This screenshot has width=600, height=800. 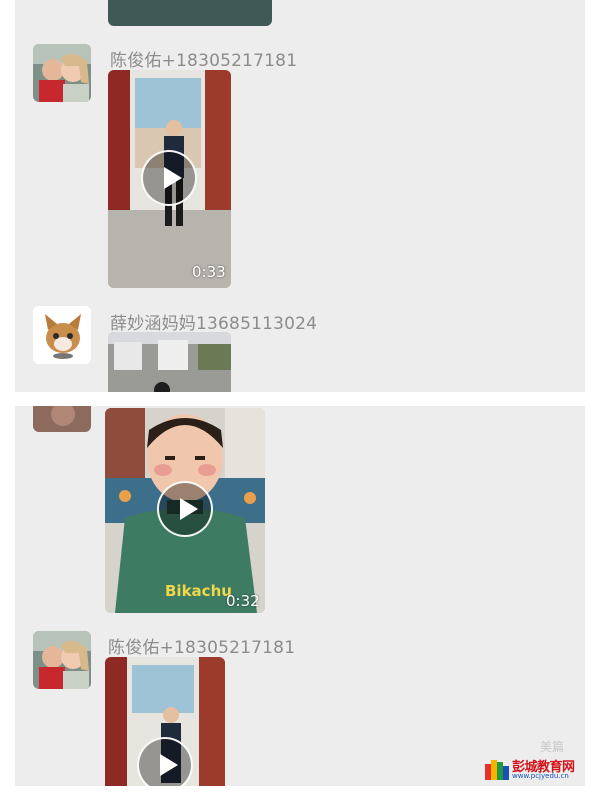 I want to click on meipian-watermark: 美篇, so click(x=552, y=747).